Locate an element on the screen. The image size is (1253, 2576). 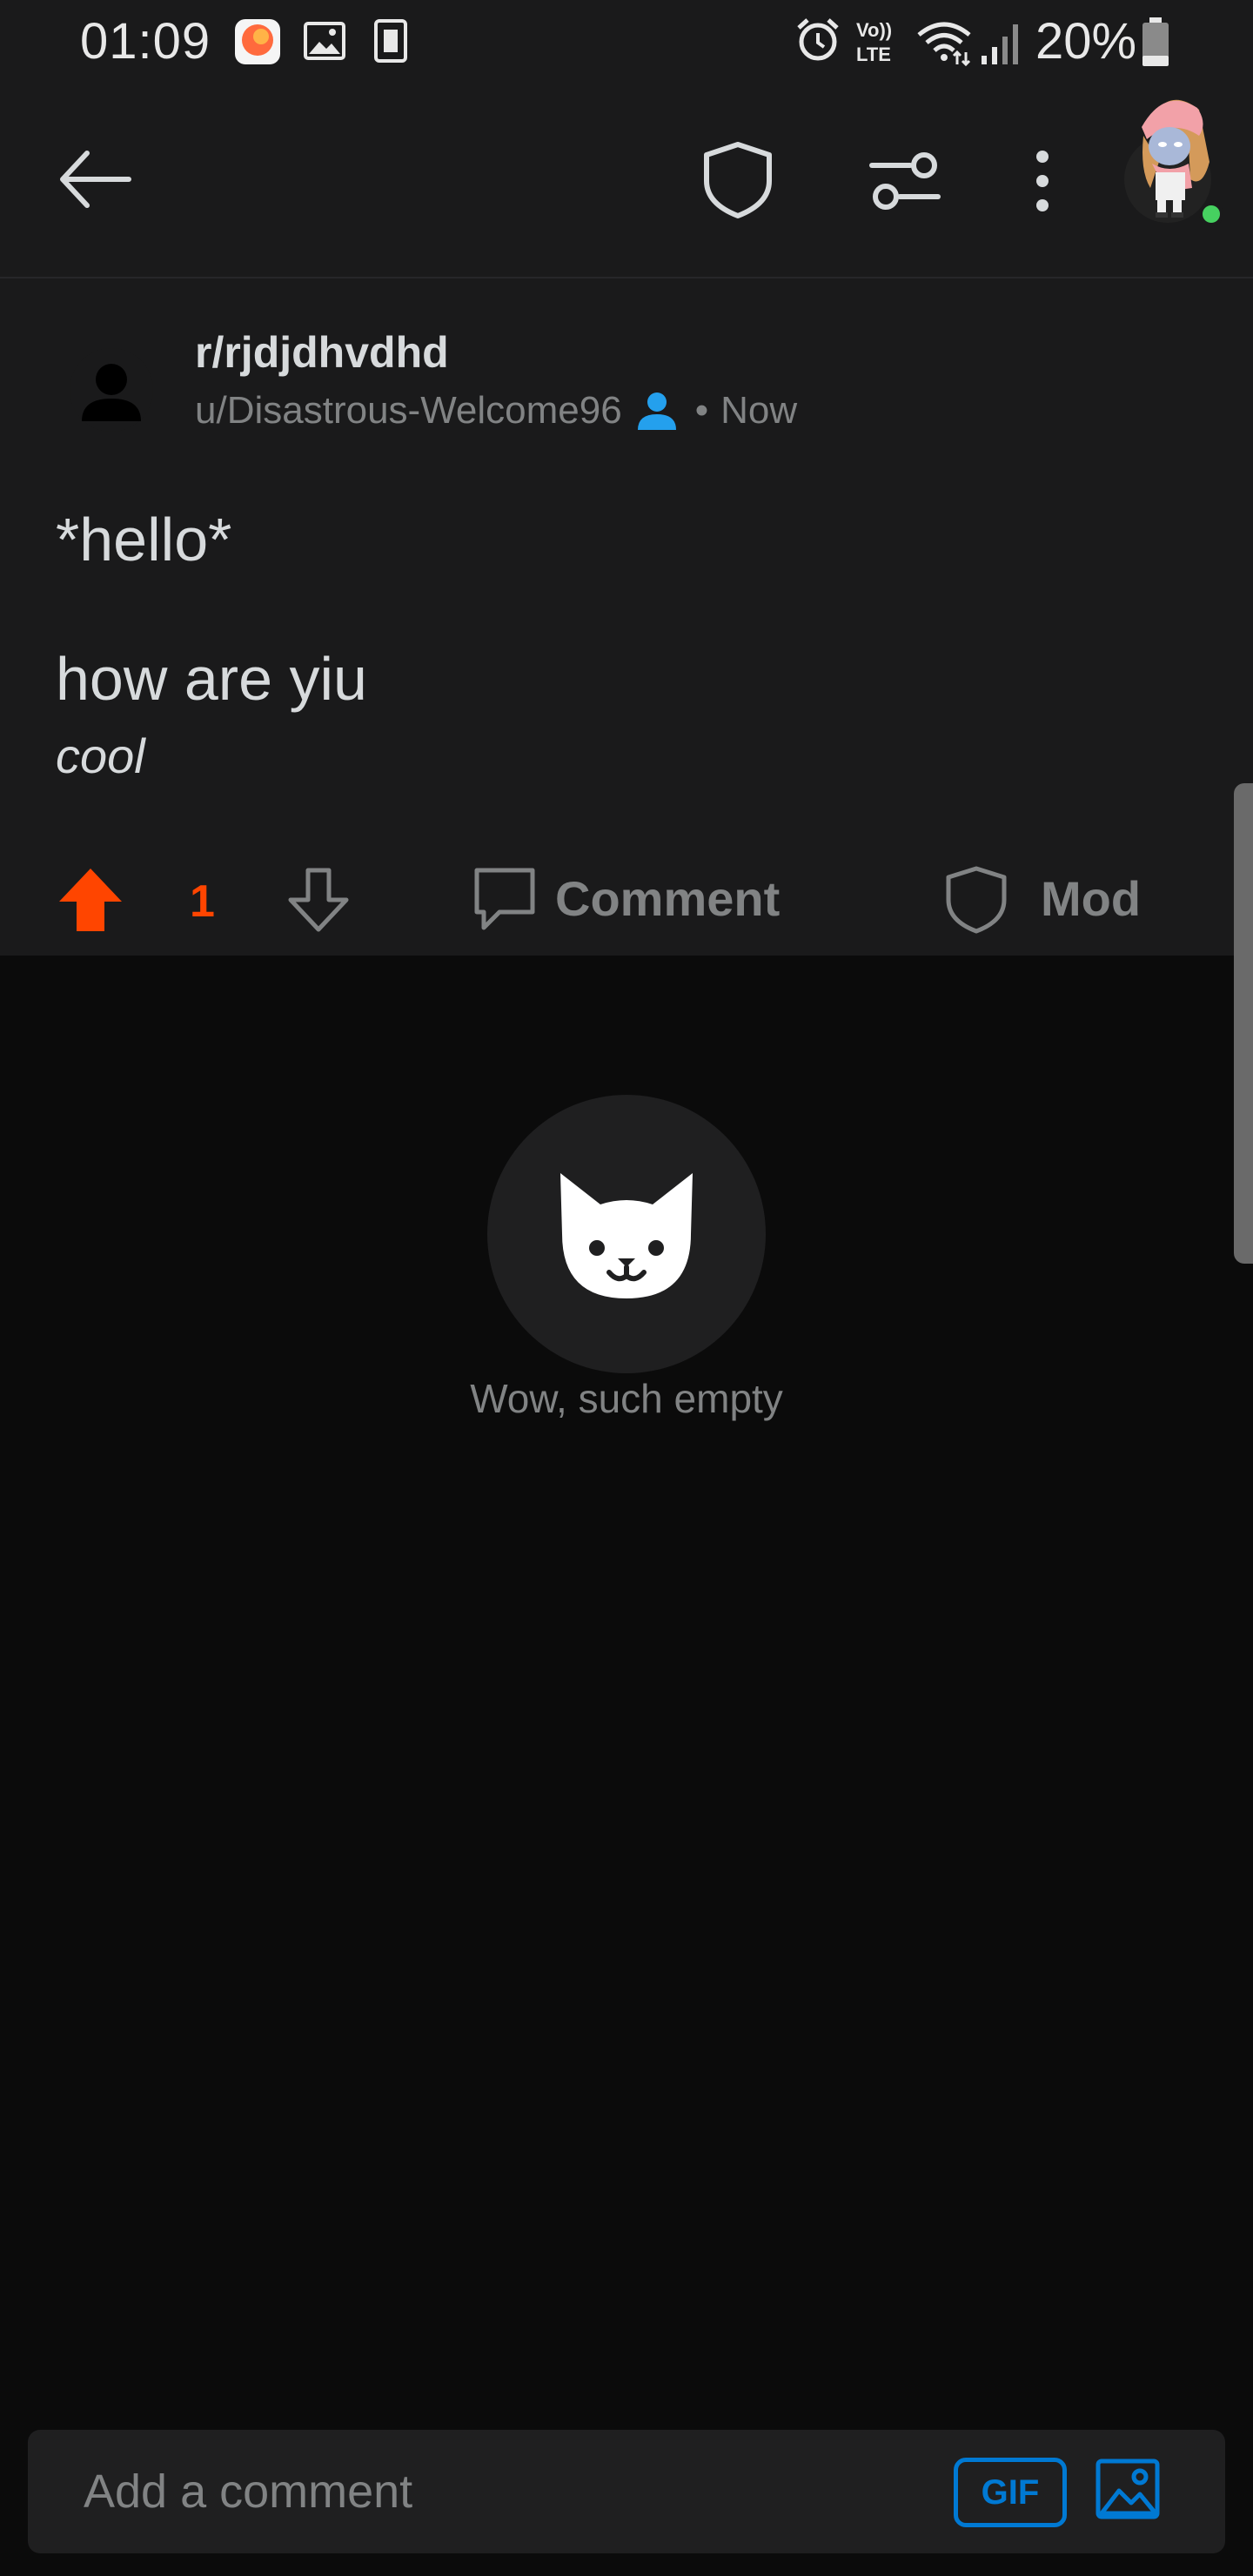
user-icon is located at coordinates (656, 411).